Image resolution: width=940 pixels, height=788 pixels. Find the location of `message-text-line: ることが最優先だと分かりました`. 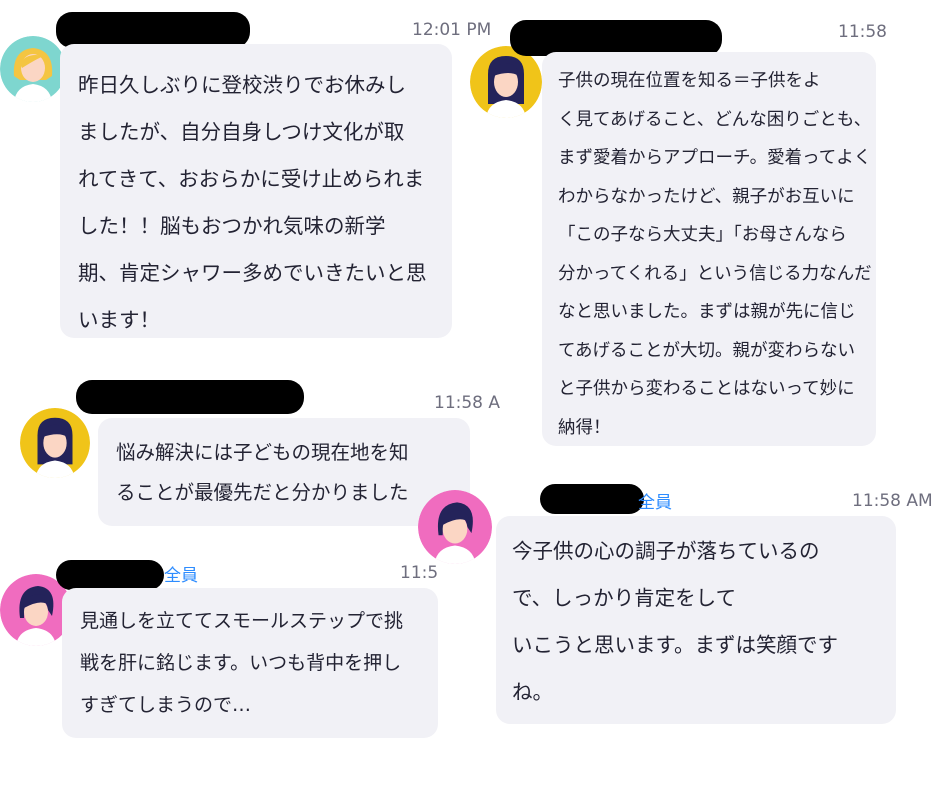

message-text-line: ることが最優先だと分かりました is located at coordinates (262, 492).